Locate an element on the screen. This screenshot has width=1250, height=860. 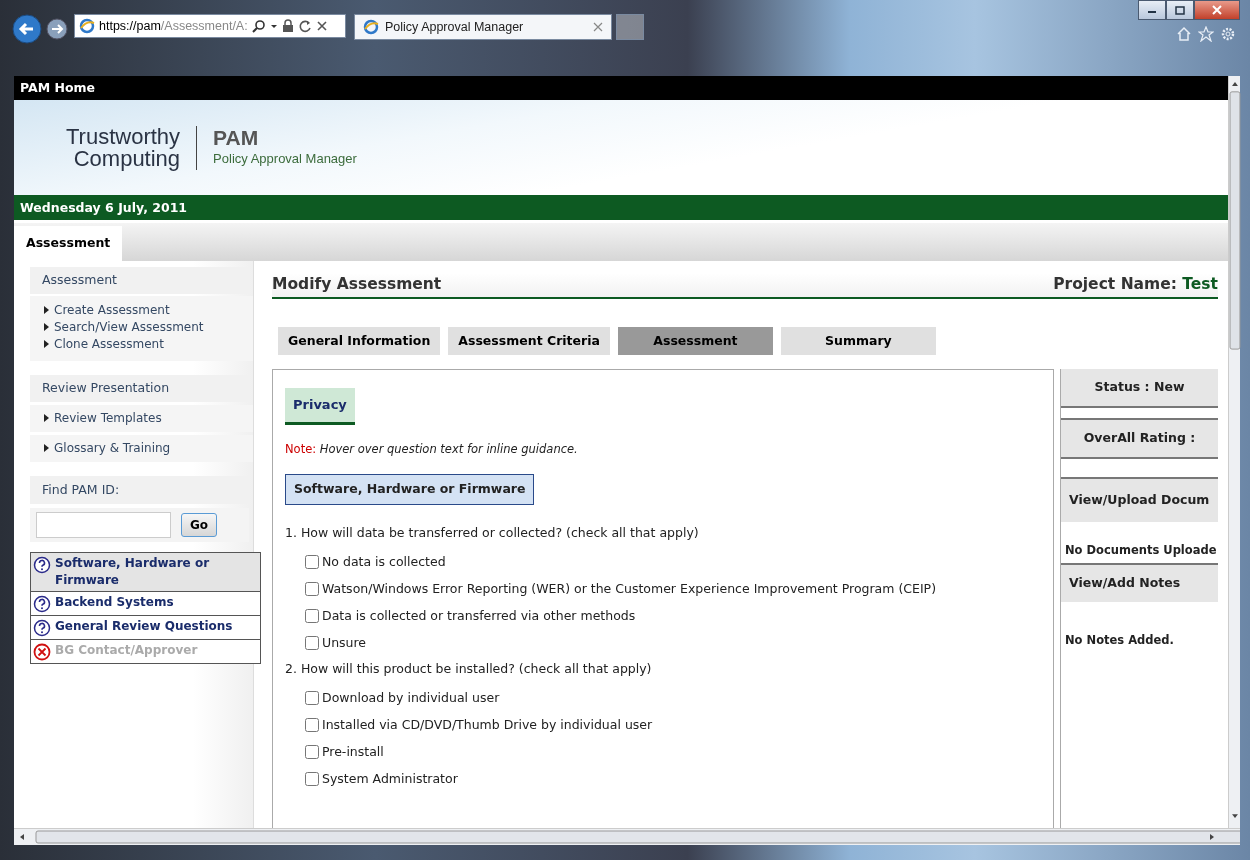
section-link: Backend Systems is located at coordinates (145, 604).